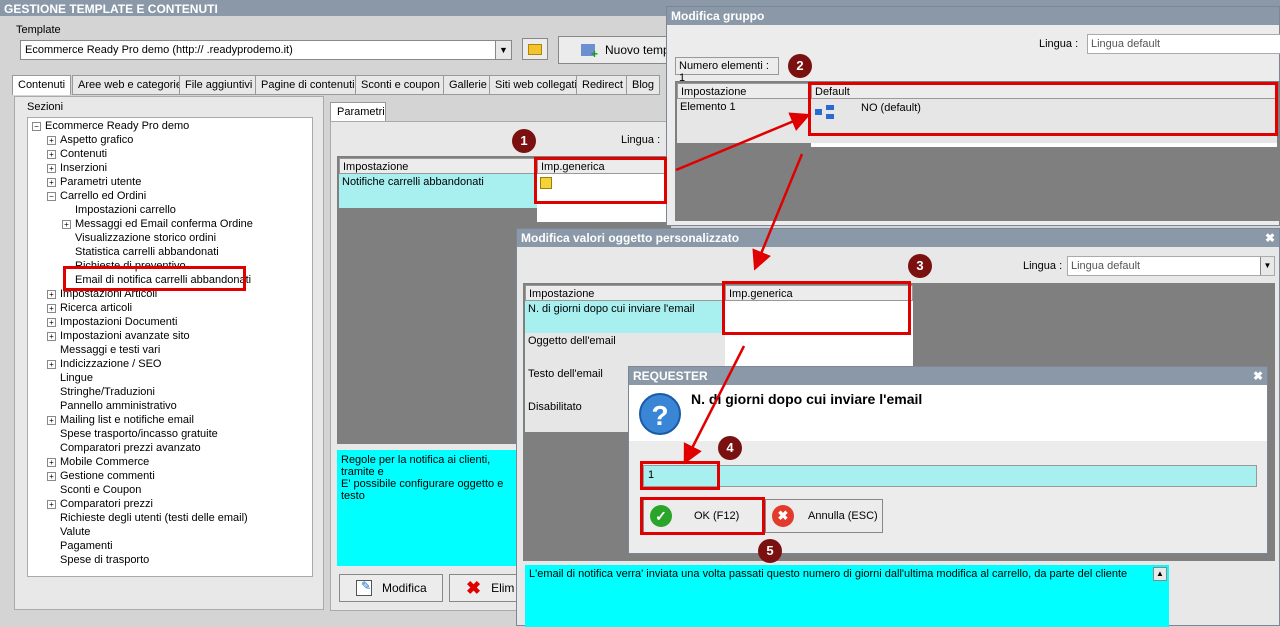  Describe the element at coordinates (124, 448) in the screenshot. I see `tree-item: Comparatori prezzi avanzato` at that location.